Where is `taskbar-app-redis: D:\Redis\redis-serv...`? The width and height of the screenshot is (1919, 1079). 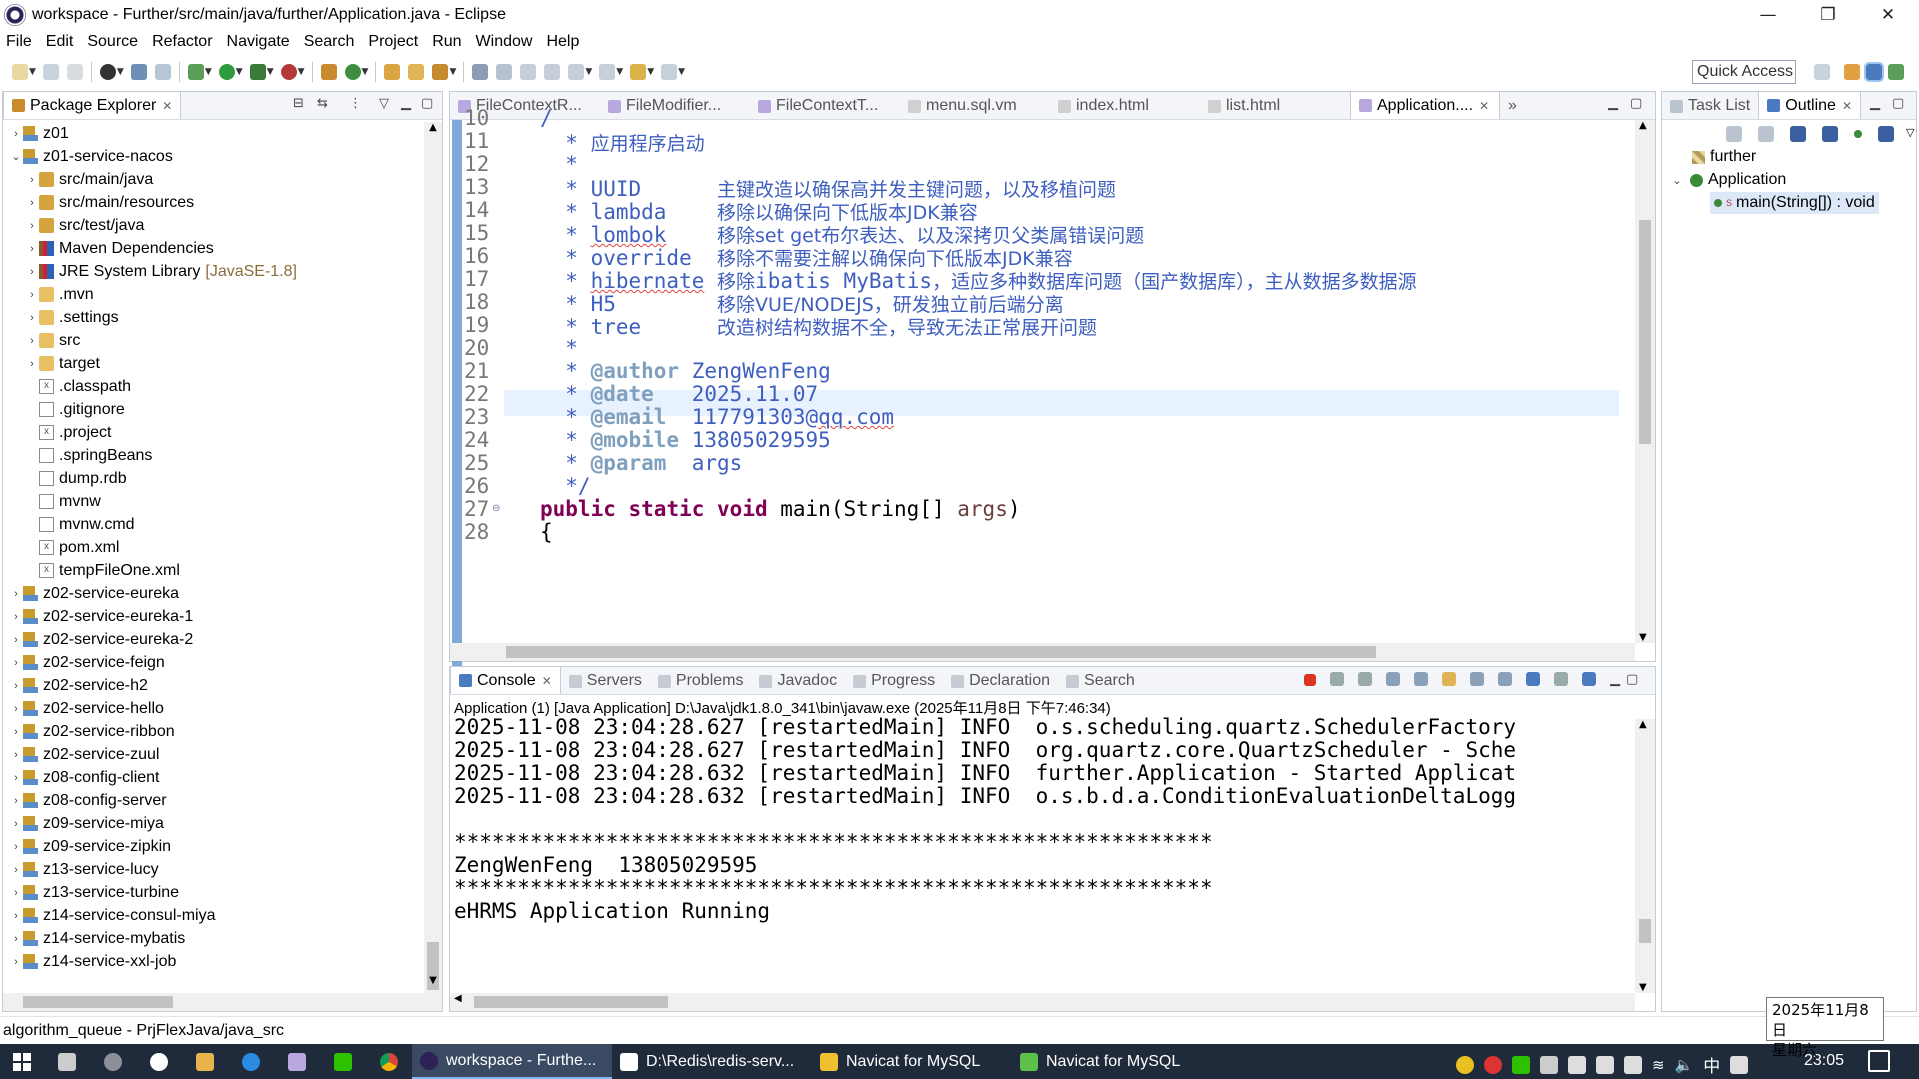
taskbar-app-redis: D:\Redis\redis-serv... is located at coordinates (712, 1061).